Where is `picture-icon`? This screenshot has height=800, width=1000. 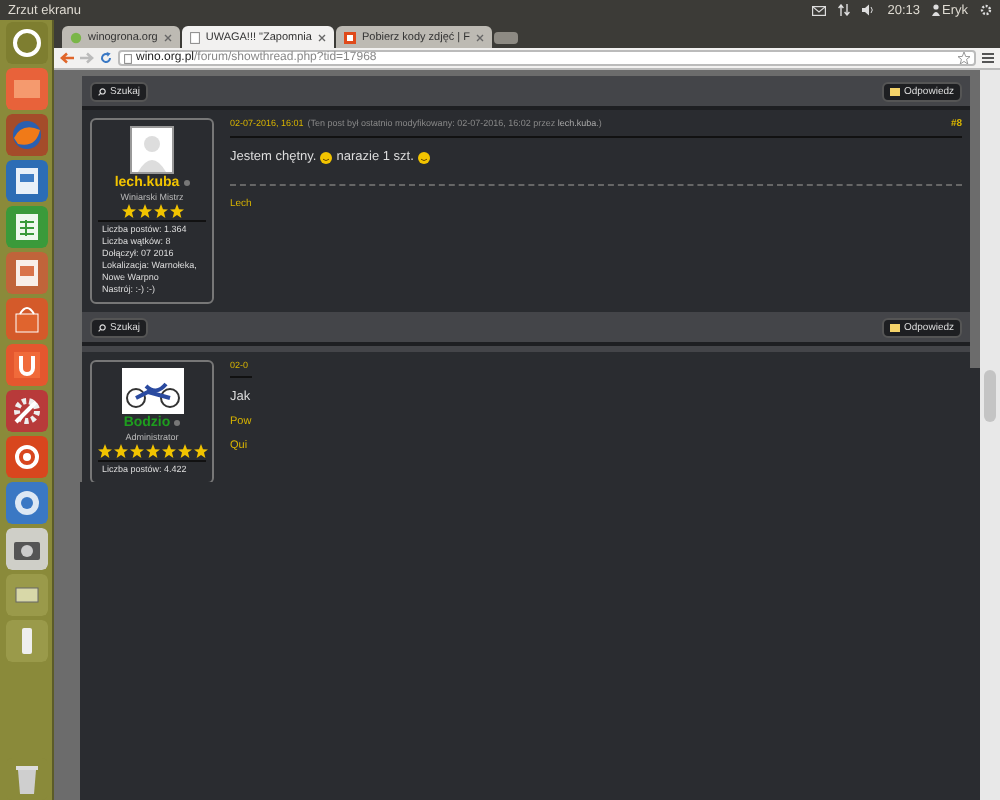
picture-icon is located at coordinates (349, 37).